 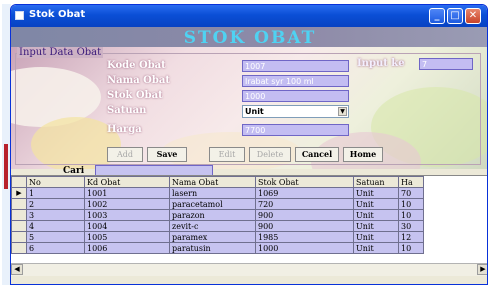 What do you see at coordinates (411, 226) in the screenshot?
I see `table-cell: 30` at bounding box center [411, 226].